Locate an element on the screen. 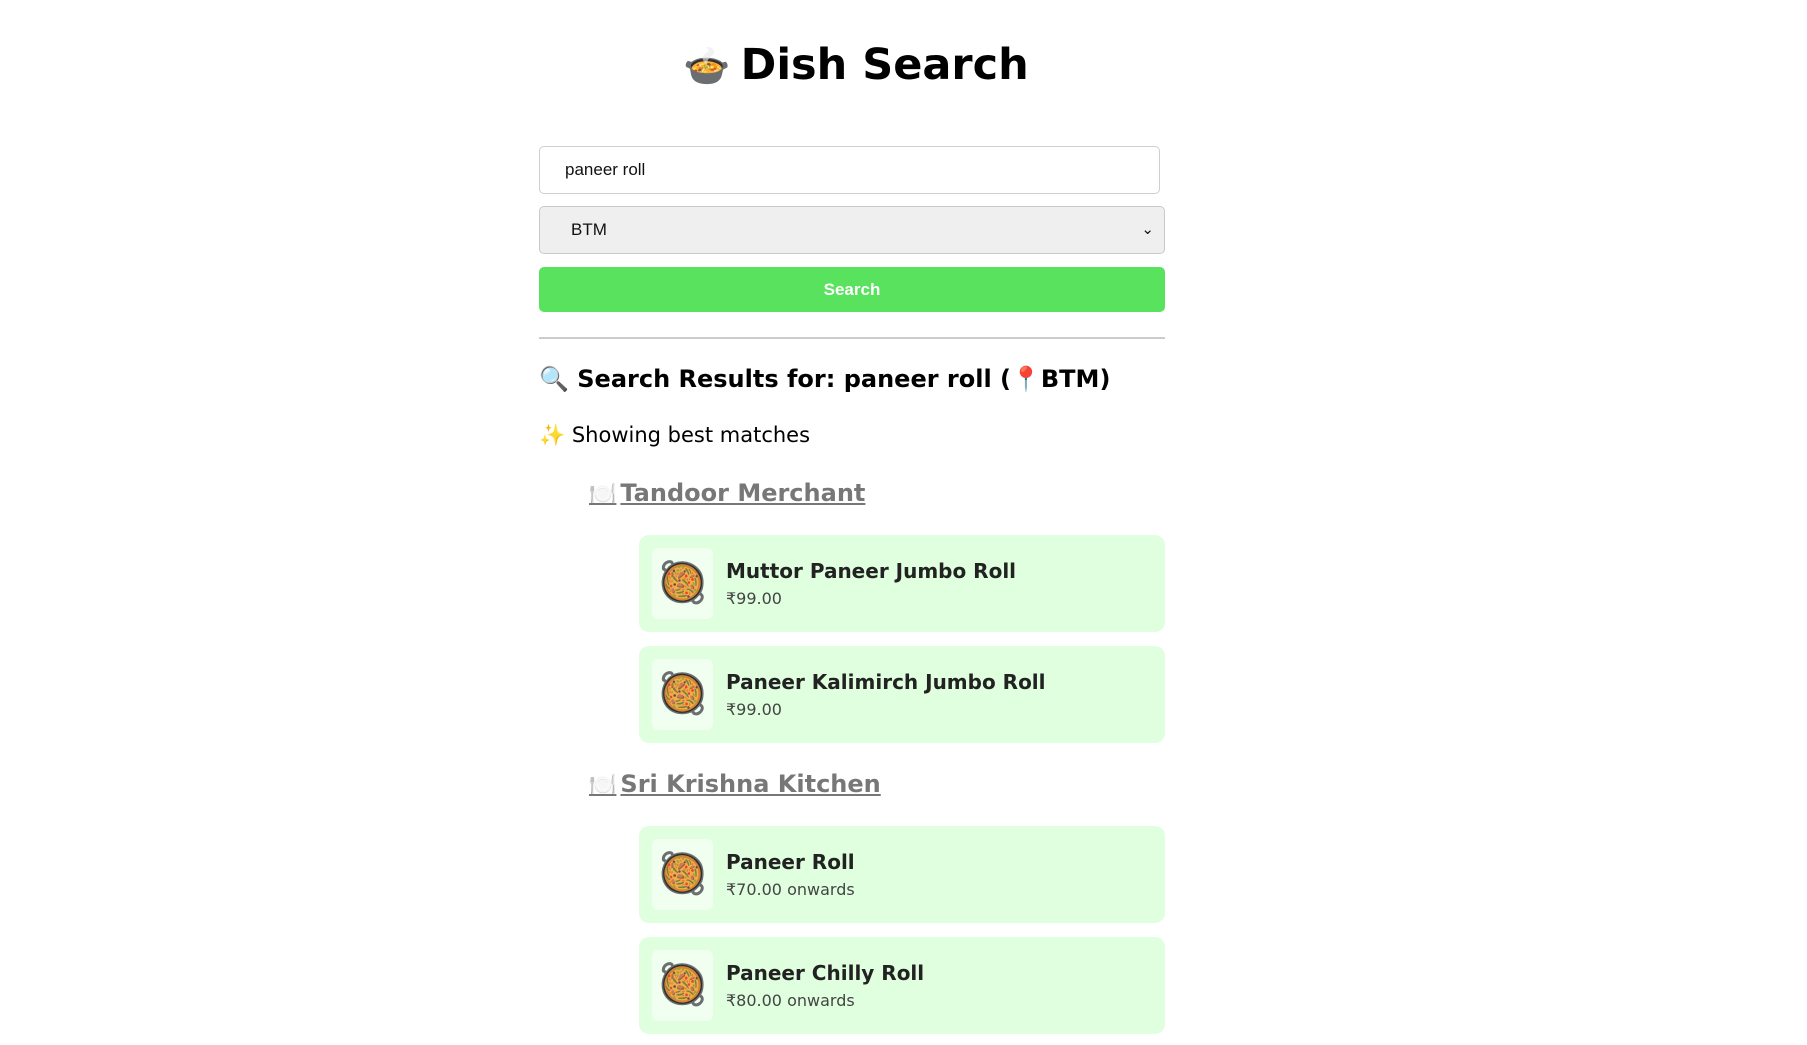 This screenshot has height=1045, width=1807. chevron-down-icon: ⌄ is located at coordinates (1147, 229).